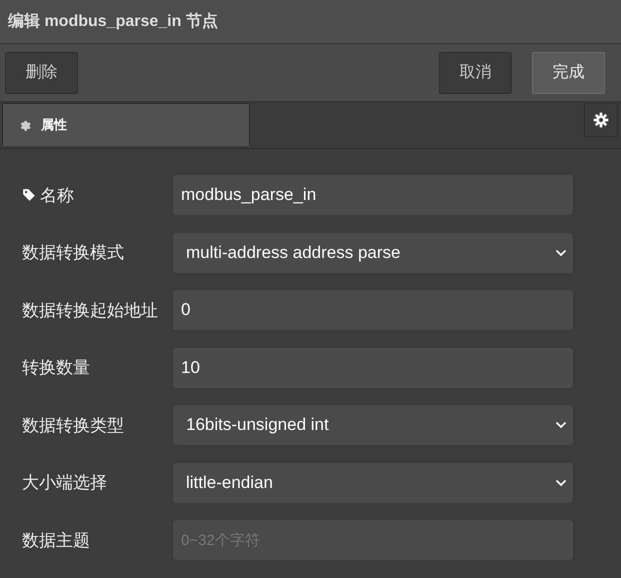 This screenshot has height=578, width=621. I want to click on gear-icon, so click(25, 125).